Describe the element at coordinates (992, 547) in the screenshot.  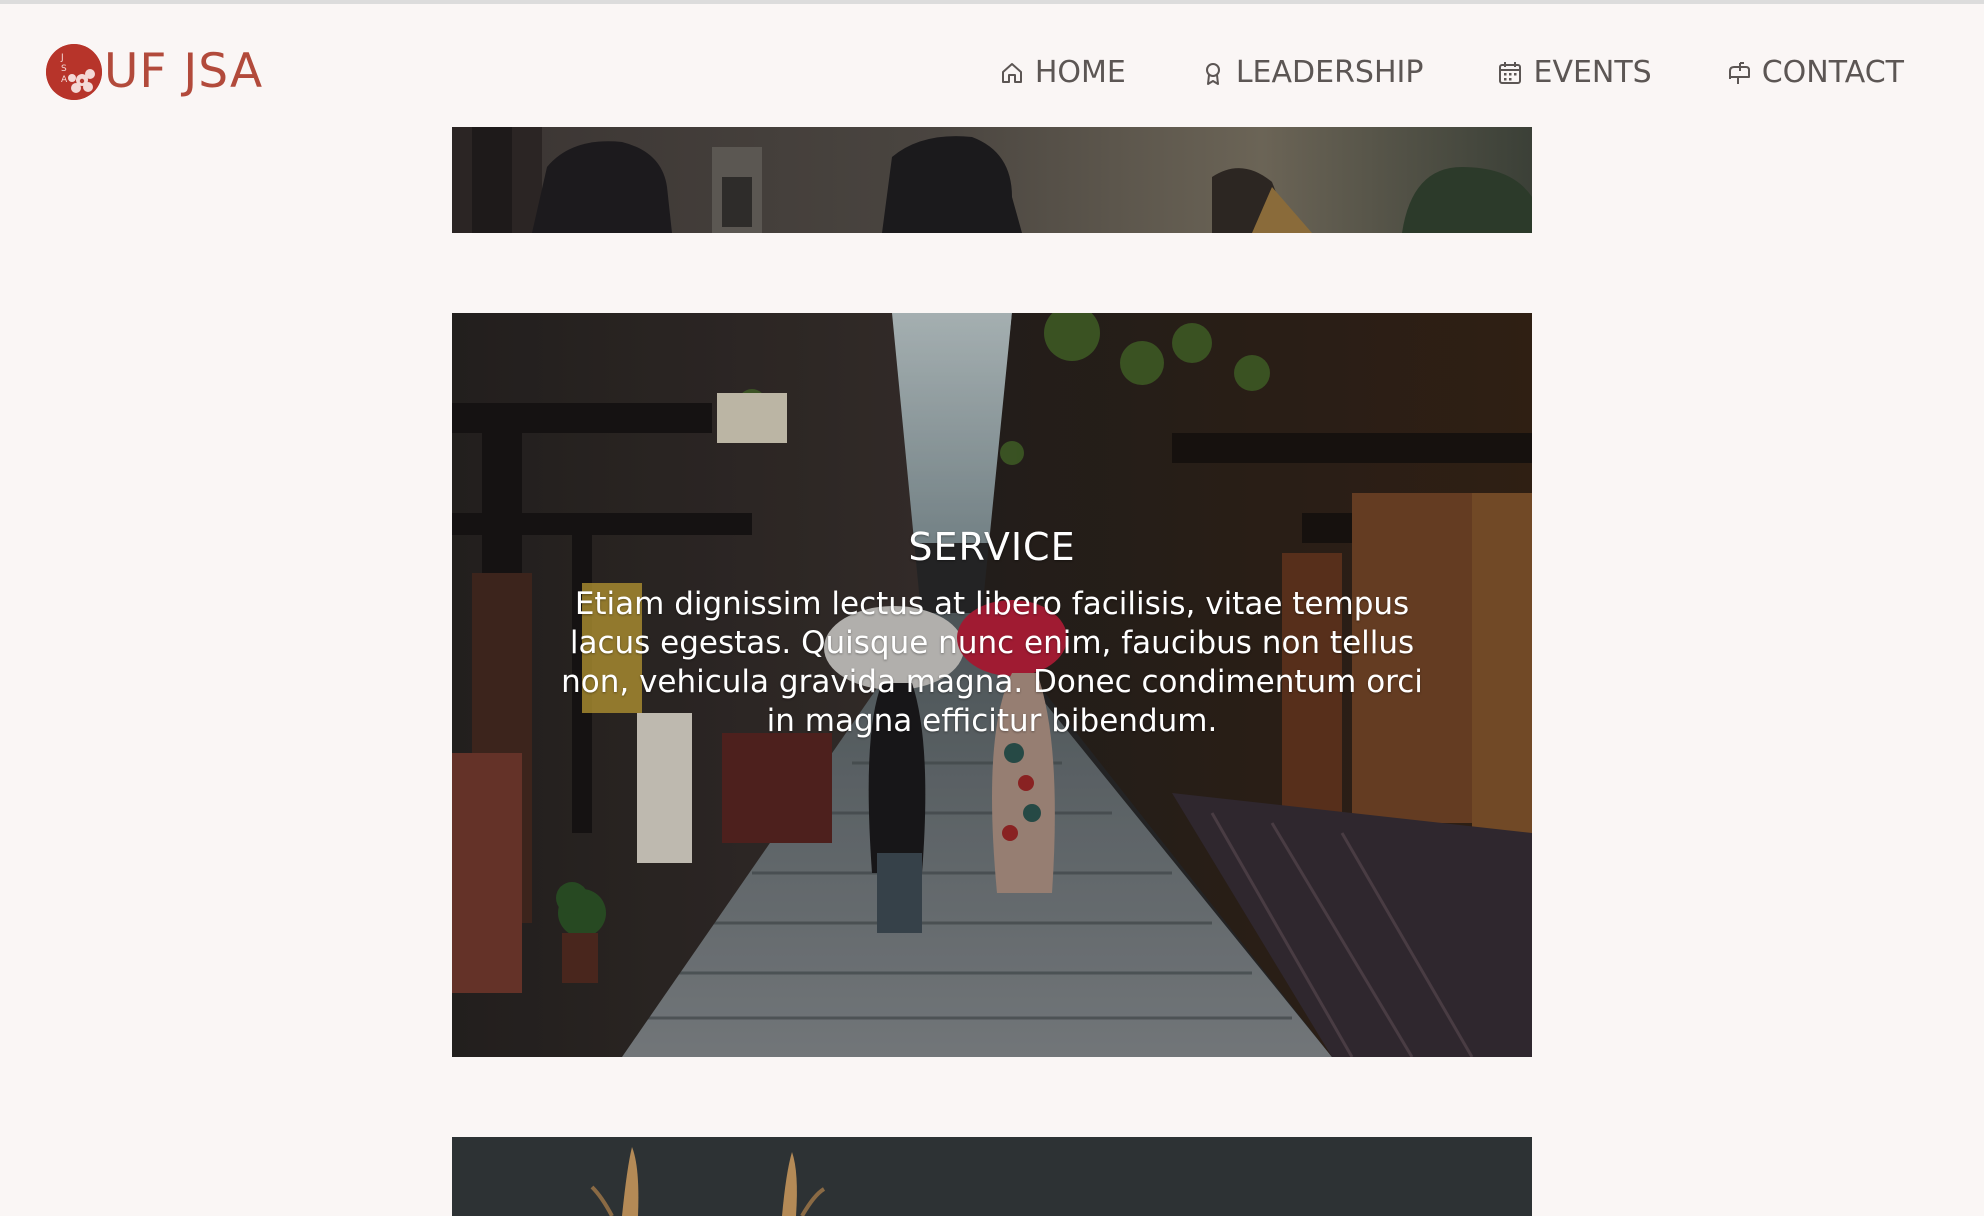
I see `service-title: SERVICE` at that location.